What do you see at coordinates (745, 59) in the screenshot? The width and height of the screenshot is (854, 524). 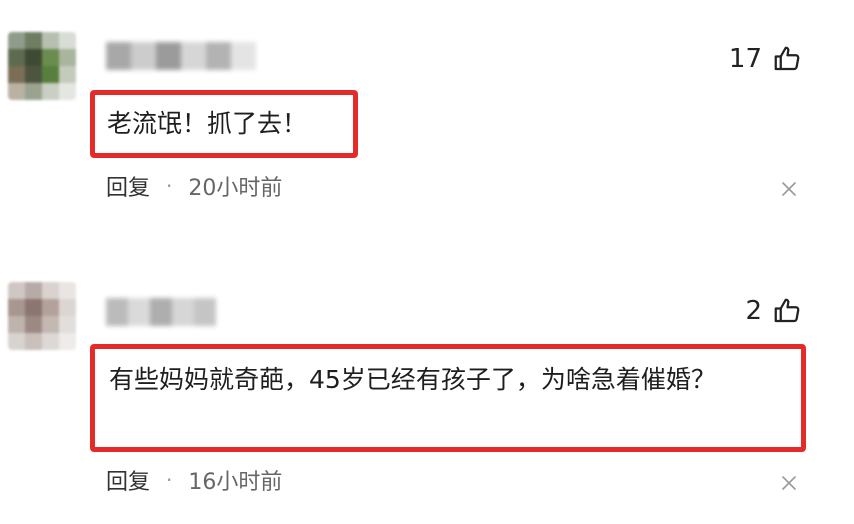 I see `like-count: 17` at bounding box center [745, 59].